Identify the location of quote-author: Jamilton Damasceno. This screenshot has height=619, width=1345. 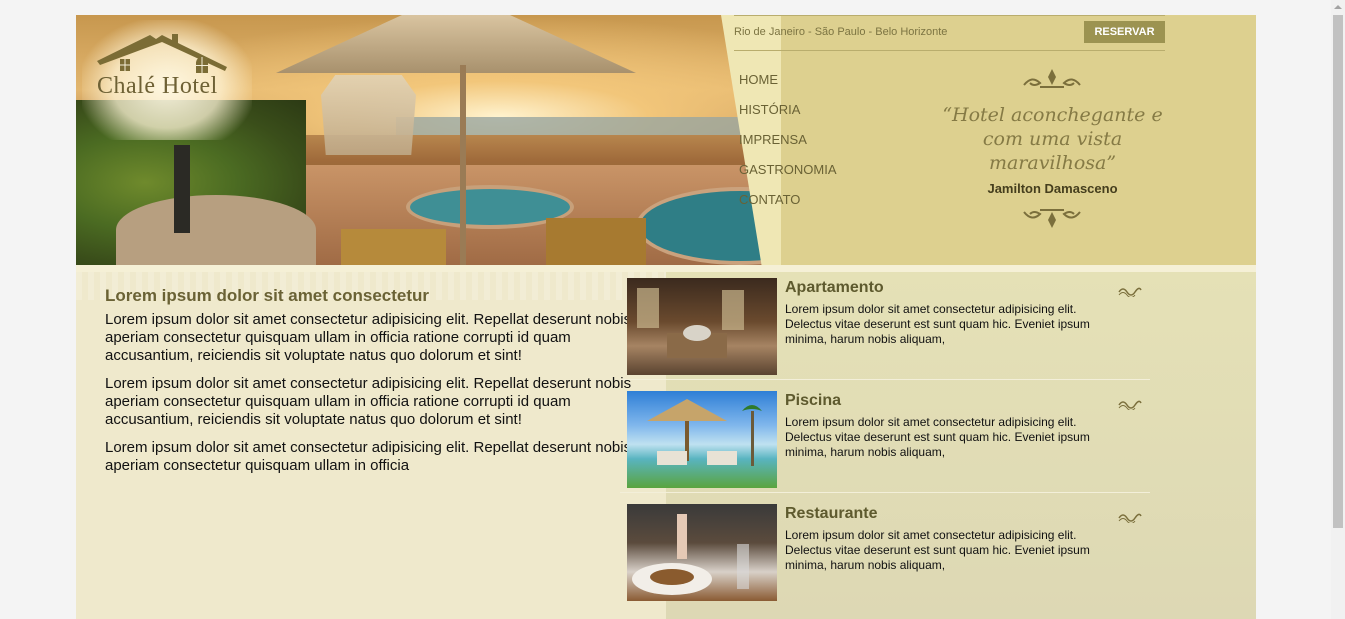
(1052, 188).